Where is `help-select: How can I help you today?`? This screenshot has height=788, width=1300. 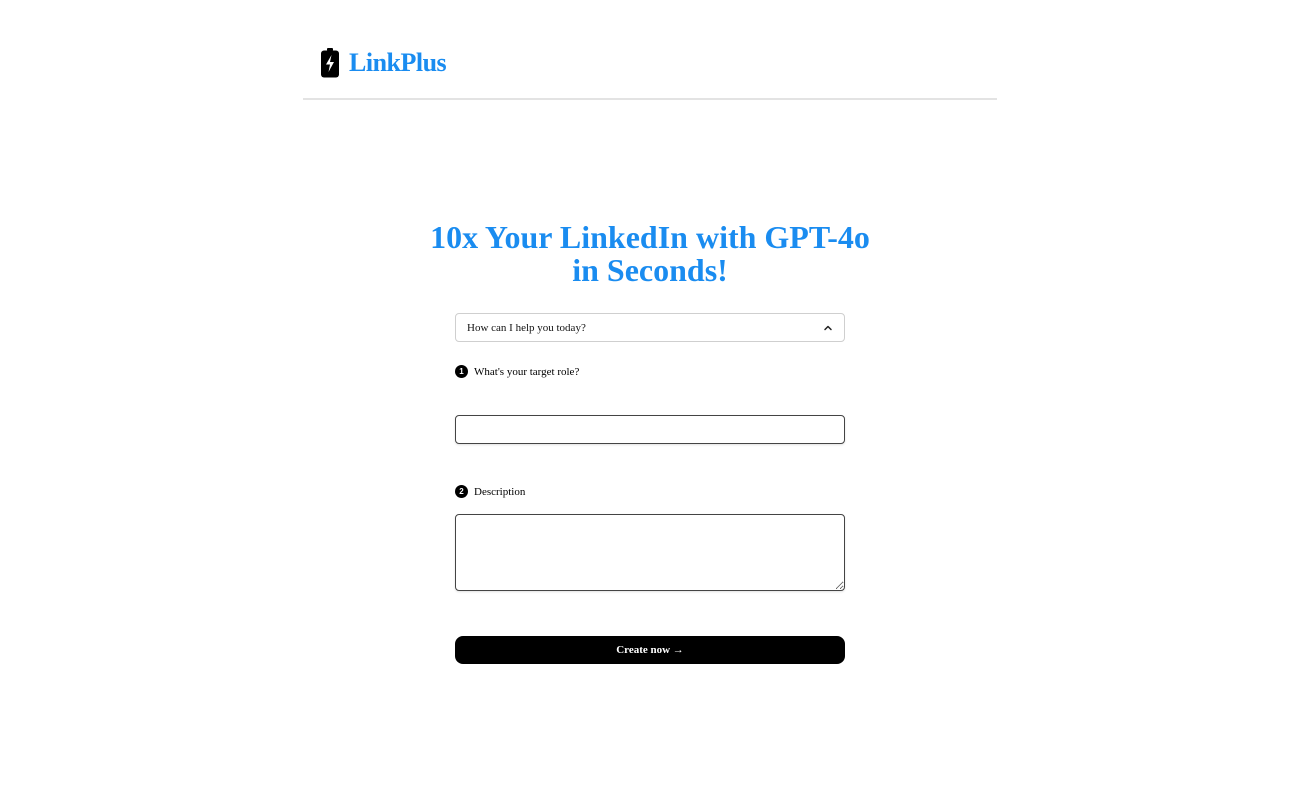 help-select: How can I help you today? is located at coordinates (650, 327).